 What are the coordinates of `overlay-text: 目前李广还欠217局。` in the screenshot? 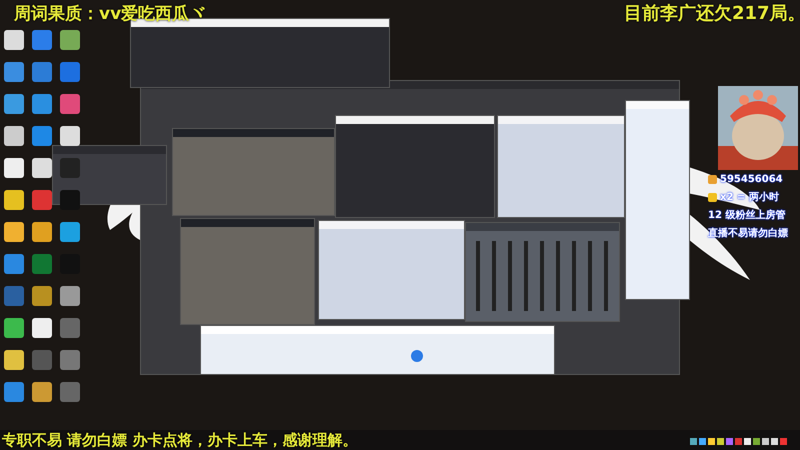 It's located at (712, 14).